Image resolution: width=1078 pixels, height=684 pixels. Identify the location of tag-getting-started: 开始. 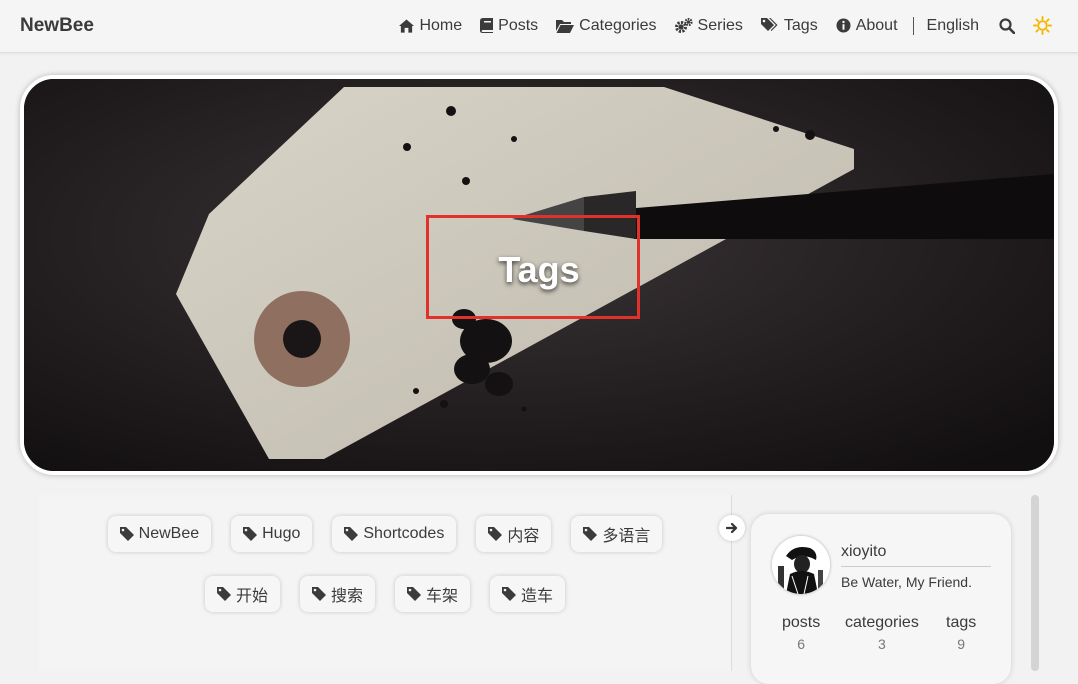
(242, 594).